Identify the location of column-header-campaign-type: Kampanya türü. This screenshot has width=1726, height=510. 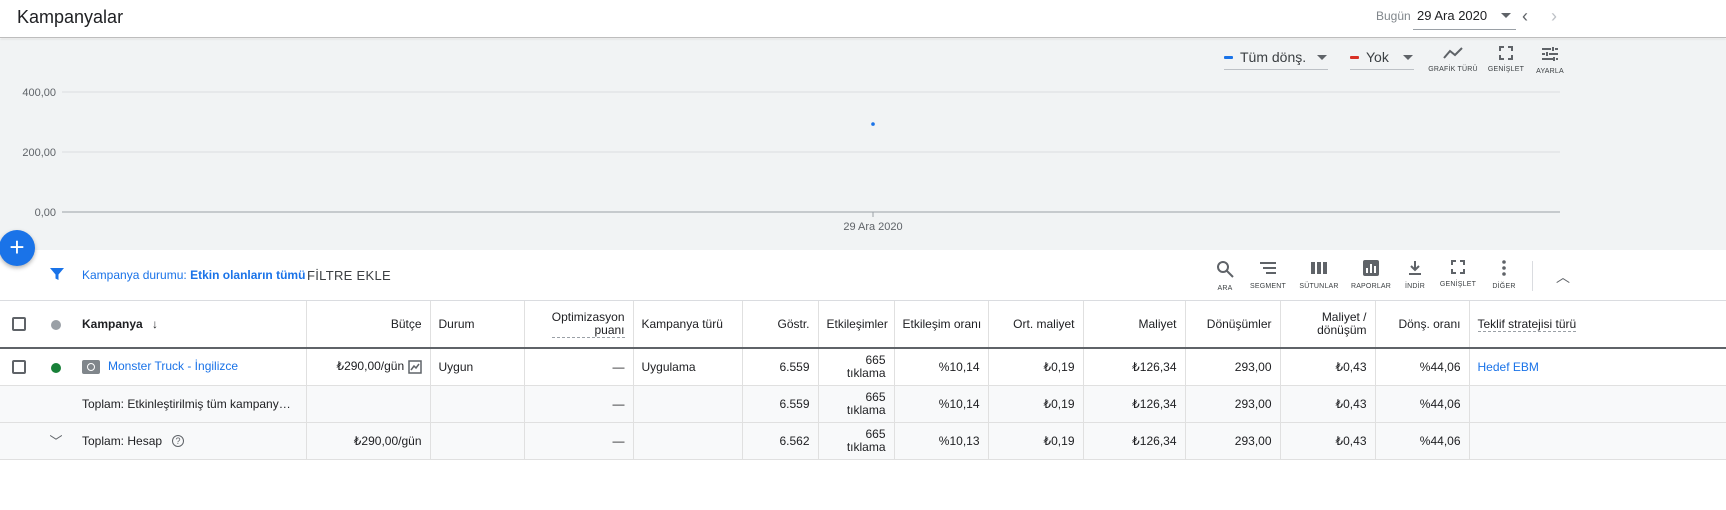
(688, 325).